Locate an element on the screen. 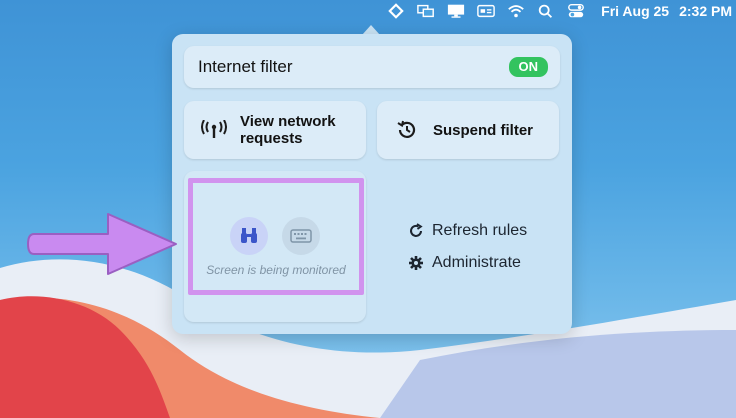  filter-toggle: ON is located at coordinates (528, 67).